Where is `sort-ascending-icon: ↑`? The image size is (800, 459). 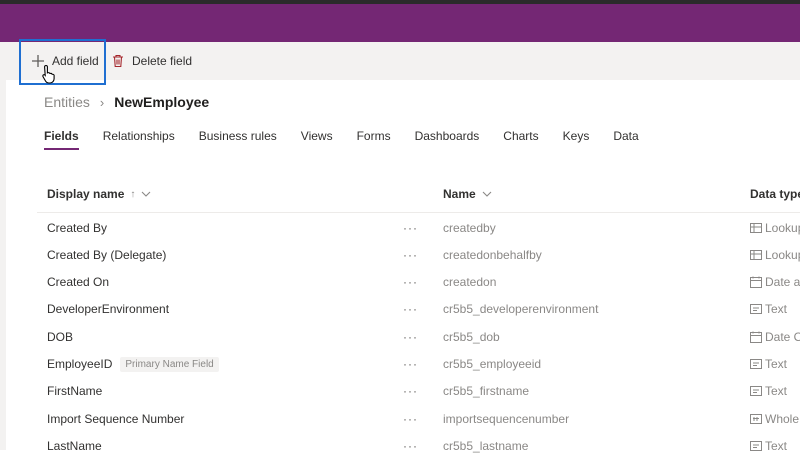
sort-ascending-icon: ↑ is located at coordinates (133, 194).